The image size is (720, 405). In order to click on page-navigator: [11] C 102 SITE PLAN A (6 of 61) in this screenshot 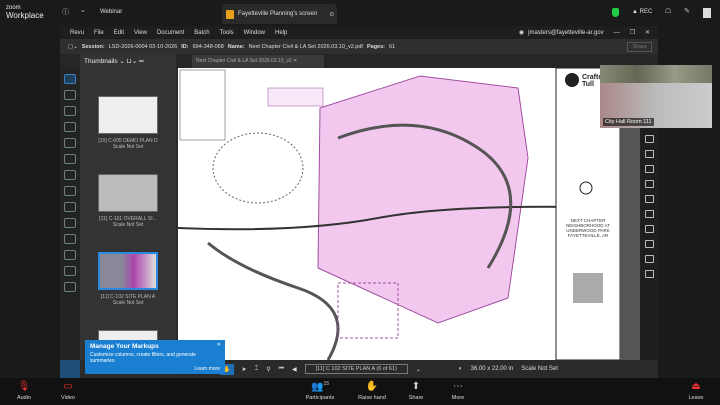, I will do `click(356, 369)`.